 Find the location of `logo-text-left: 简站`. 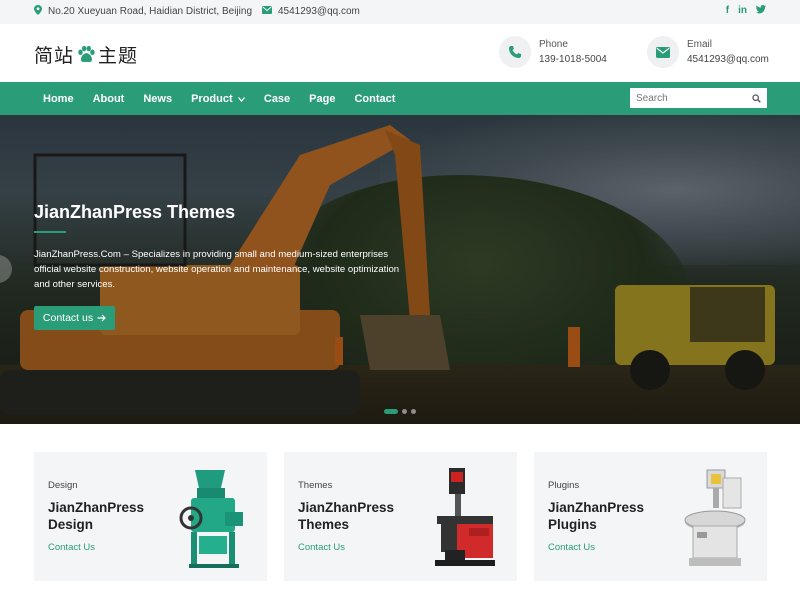

logo-text-left: 简站 is located at coordinates (54, 56).